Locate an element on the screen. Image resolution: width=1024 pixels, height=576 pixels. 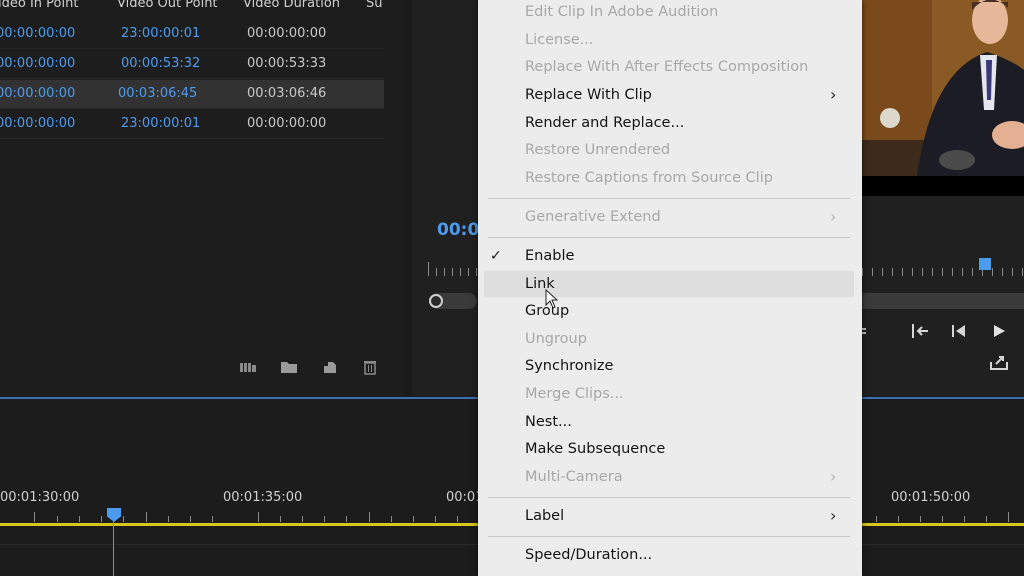
column-header-video-in-point: ideo In Point is located at coordinates (39, 5).